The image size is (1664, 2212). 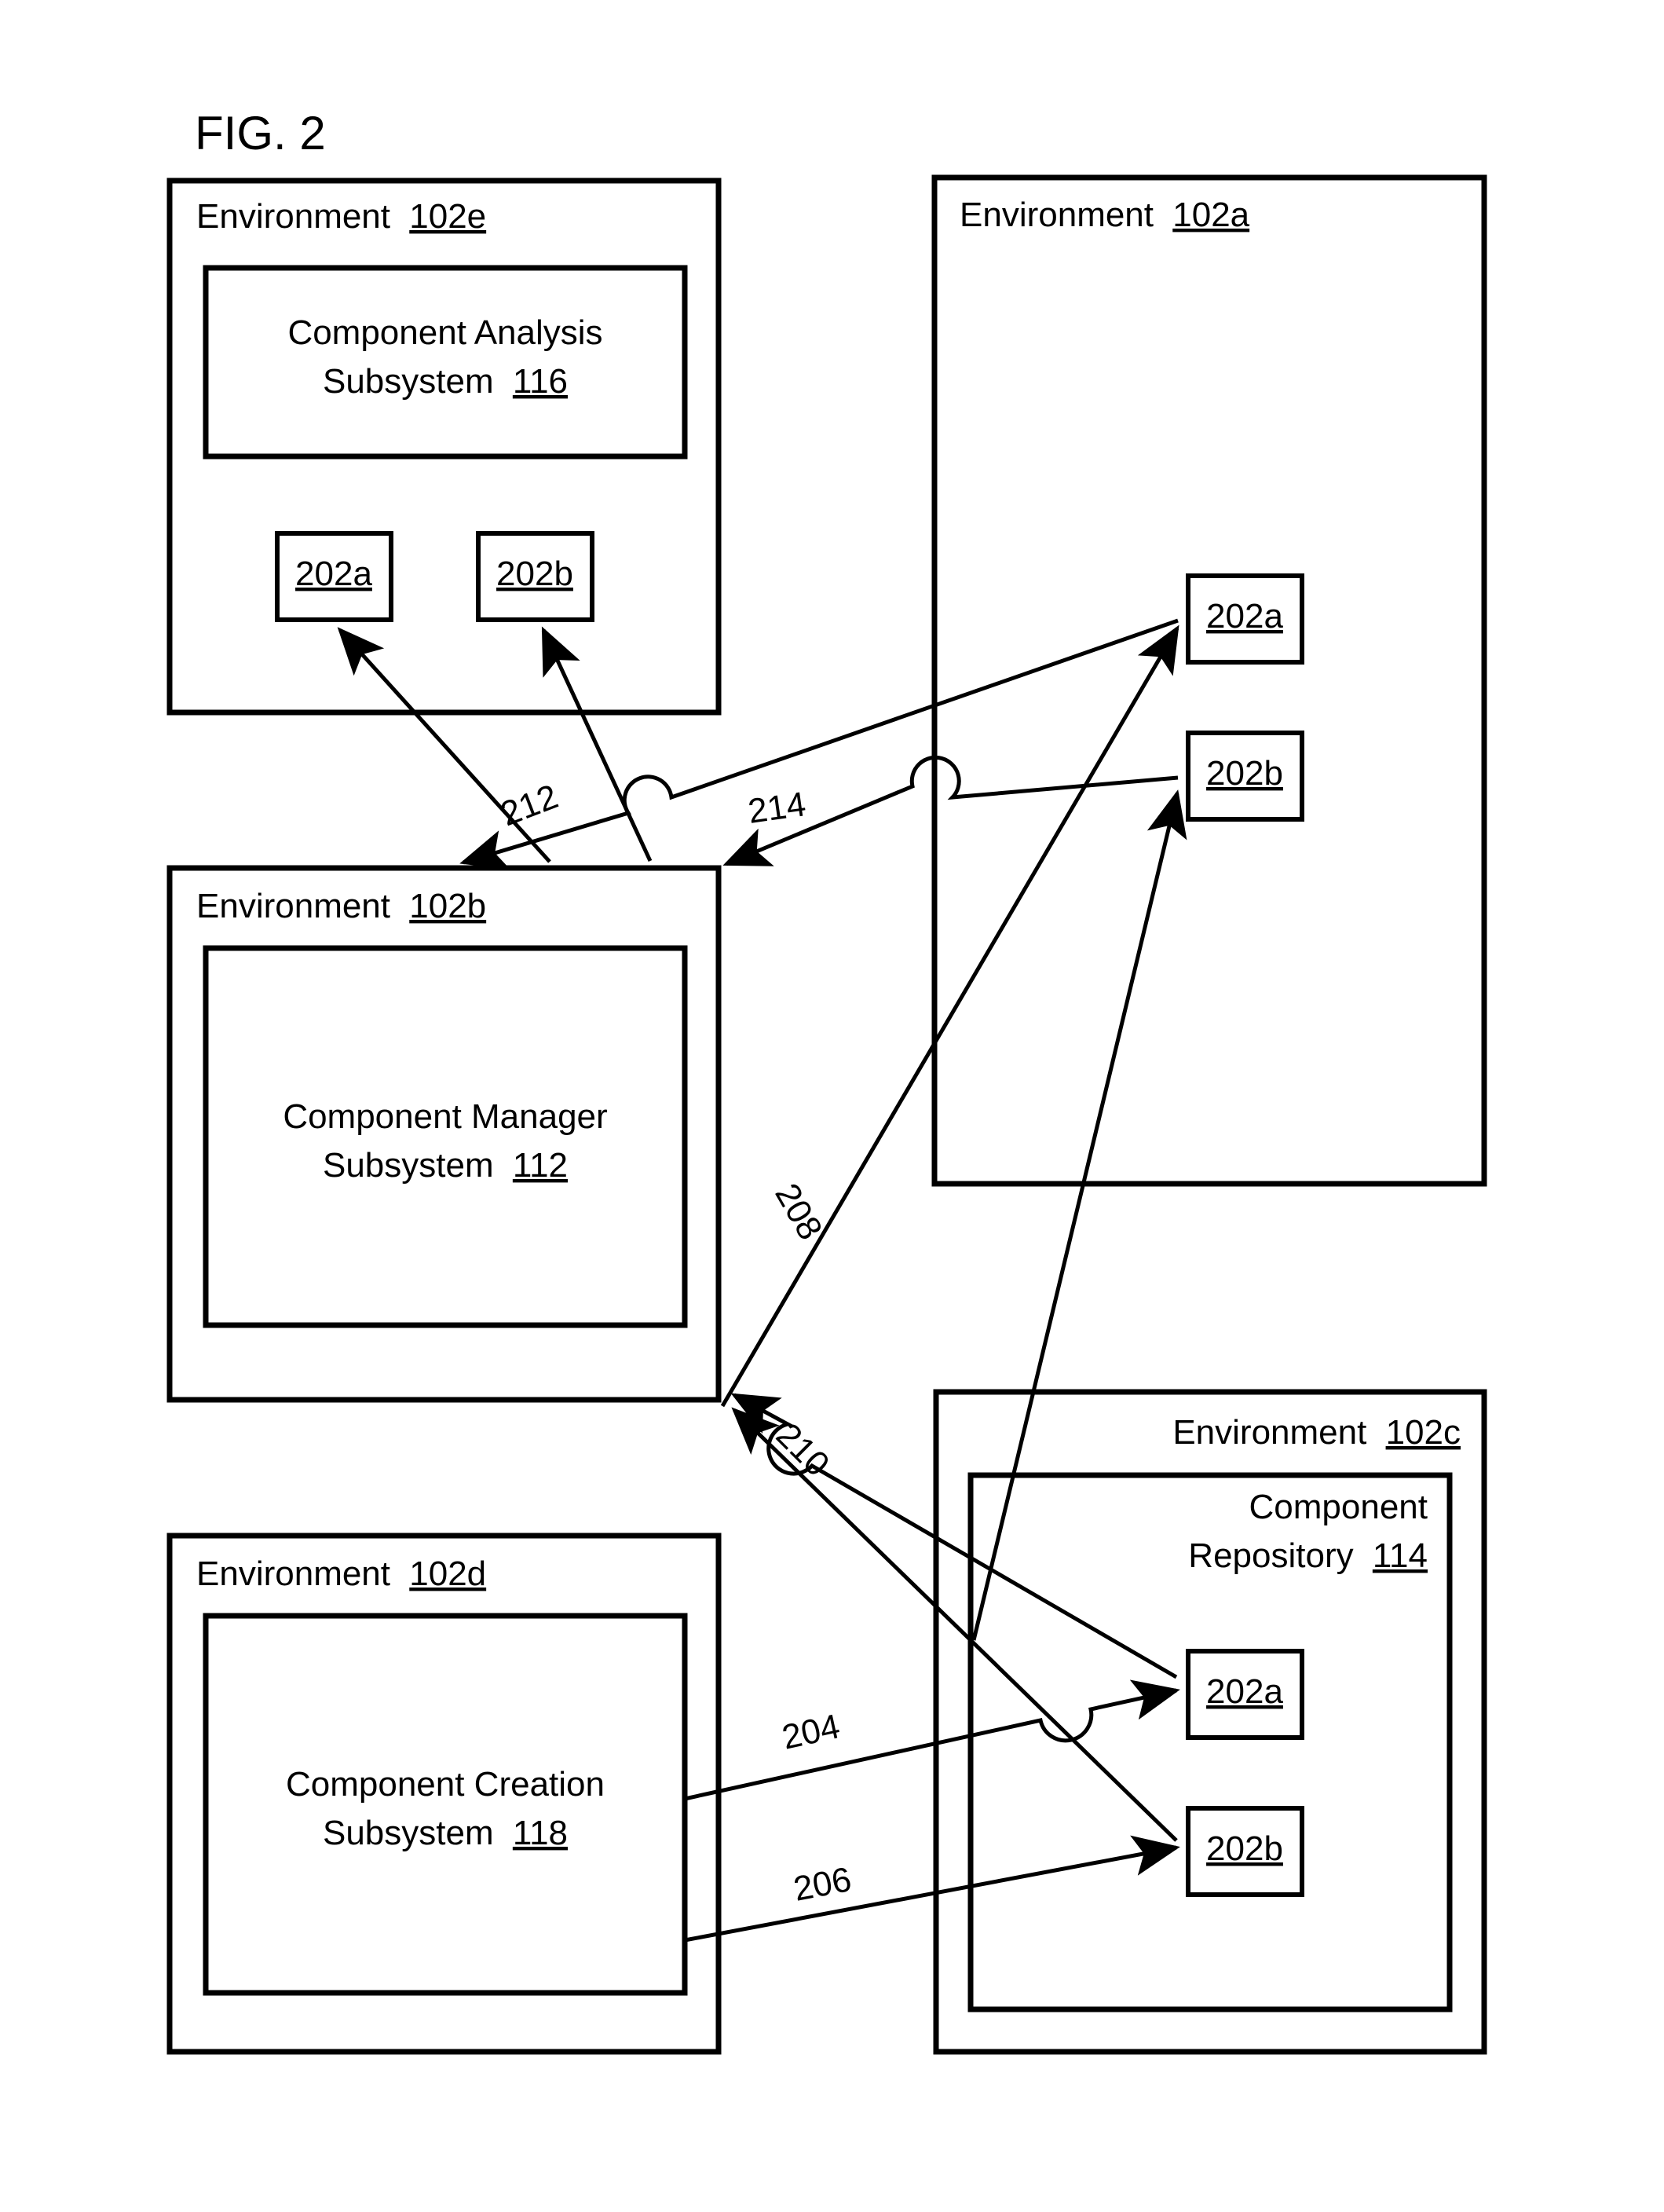 What do you see at coordinates (341, 906) in the screenshot?
I see `environment-102b-label: Environment 102b` at bounding box center [341, 906].